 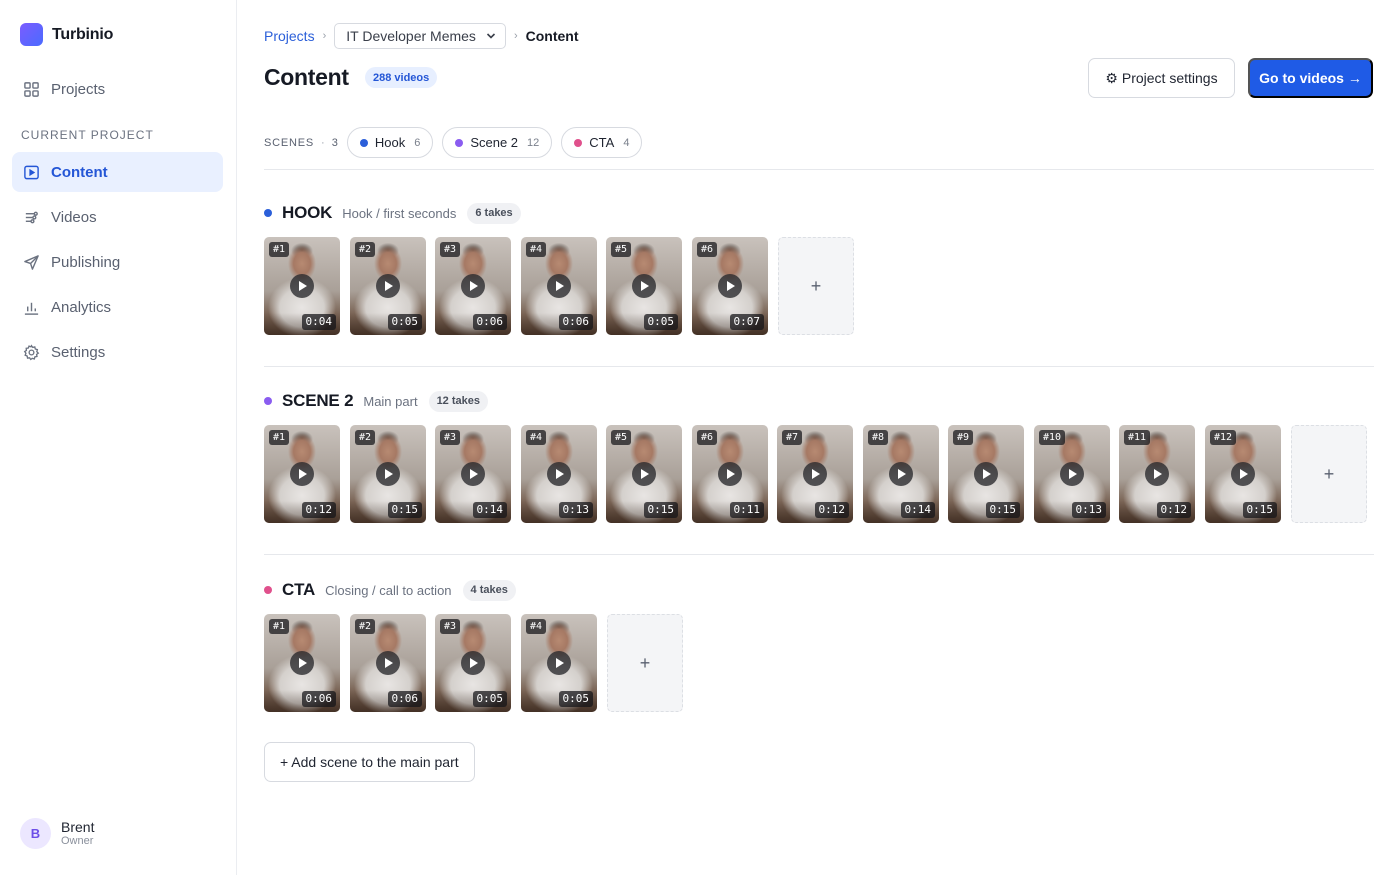 I want to click on take-thumbnail: #4 0:06, so click(x=559, y=286).